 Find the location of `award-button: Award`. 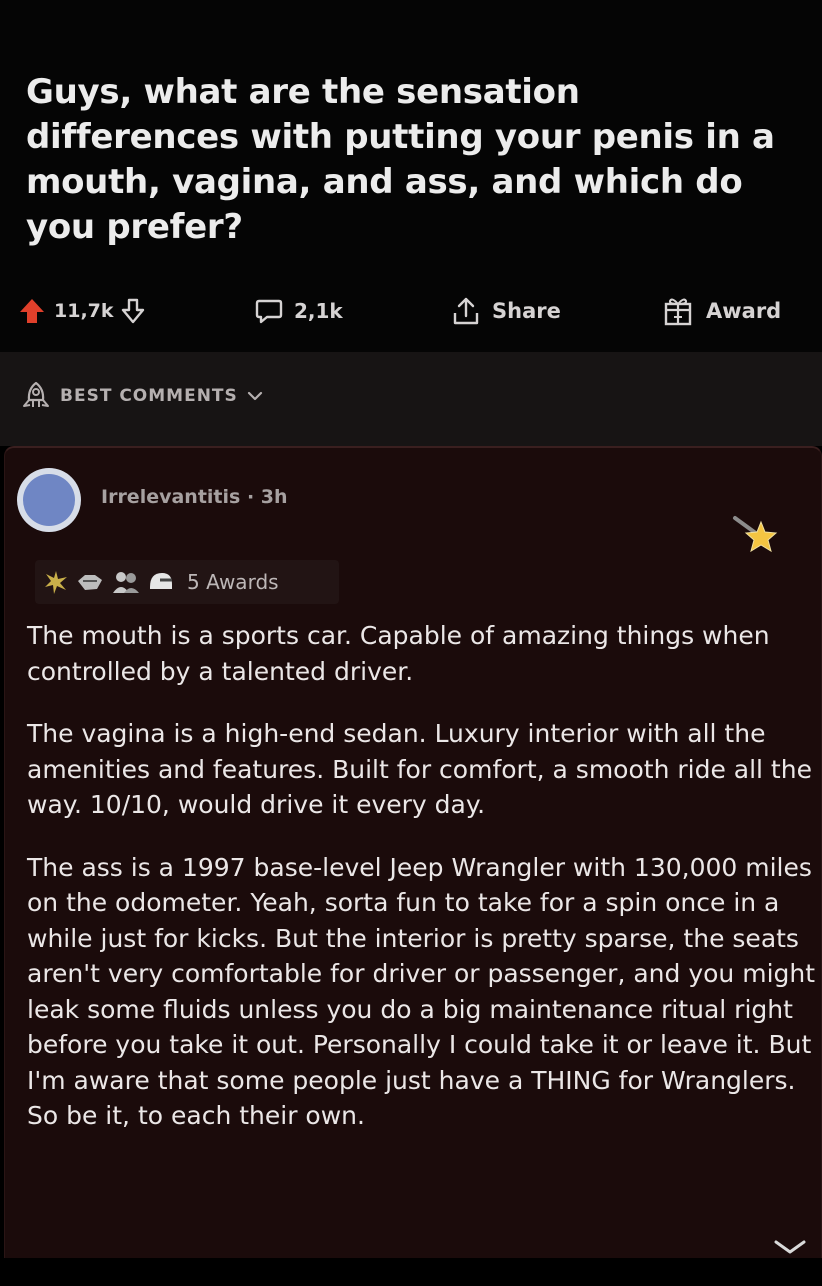

award-button: Award is located at coordinates (721, 311).